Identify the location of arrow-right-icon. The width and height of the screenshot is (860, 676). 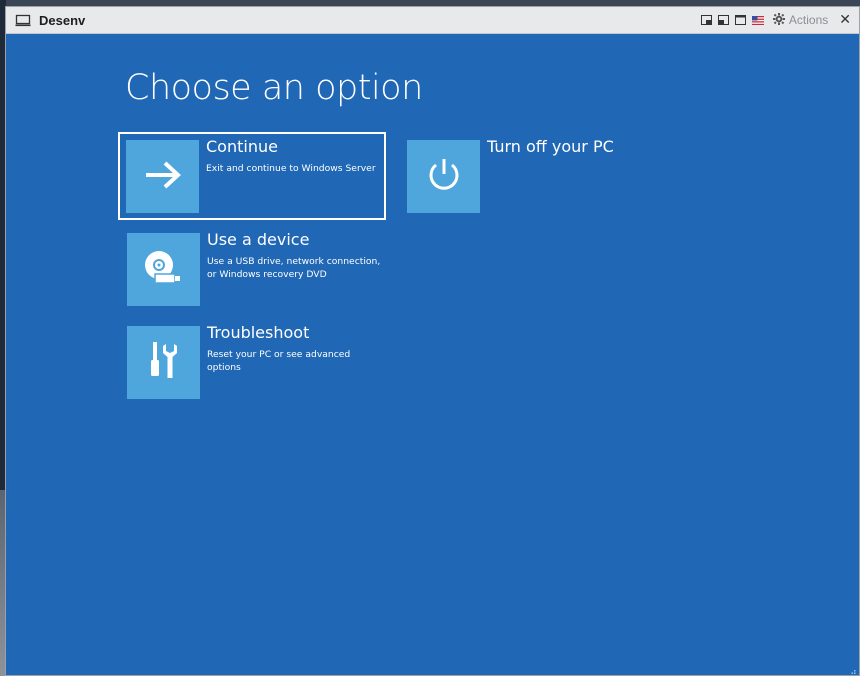
(163, 177).